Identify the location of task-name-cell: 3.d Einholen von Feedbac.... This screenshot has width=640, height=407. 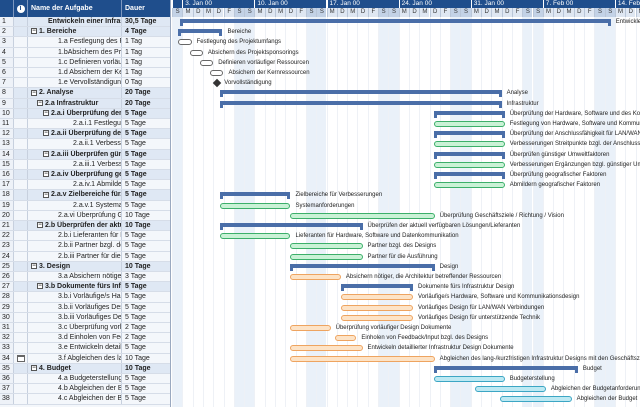
(75, 338).